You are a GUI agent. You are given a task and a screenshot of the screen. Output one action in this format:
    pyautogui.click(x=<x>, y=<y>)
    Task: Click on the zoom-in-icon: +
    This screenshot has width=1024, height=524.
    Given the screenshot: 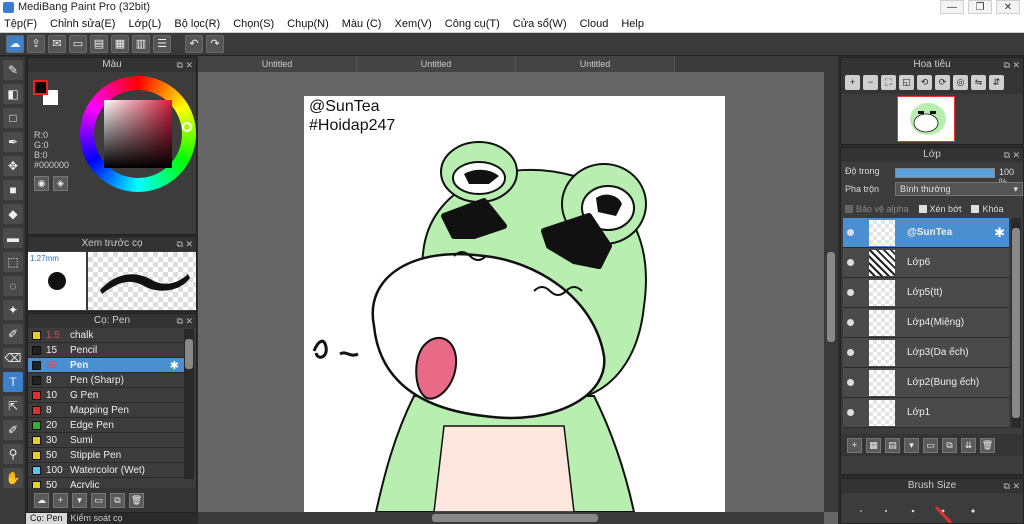 What is the action you would take?
    pyautogui.click(x=852, y=82)
    